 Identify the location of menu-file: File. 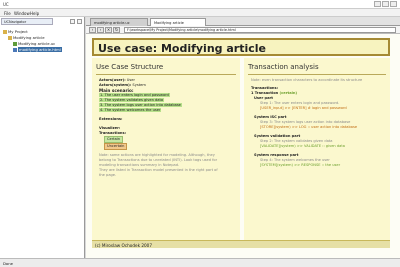
(7, 13).